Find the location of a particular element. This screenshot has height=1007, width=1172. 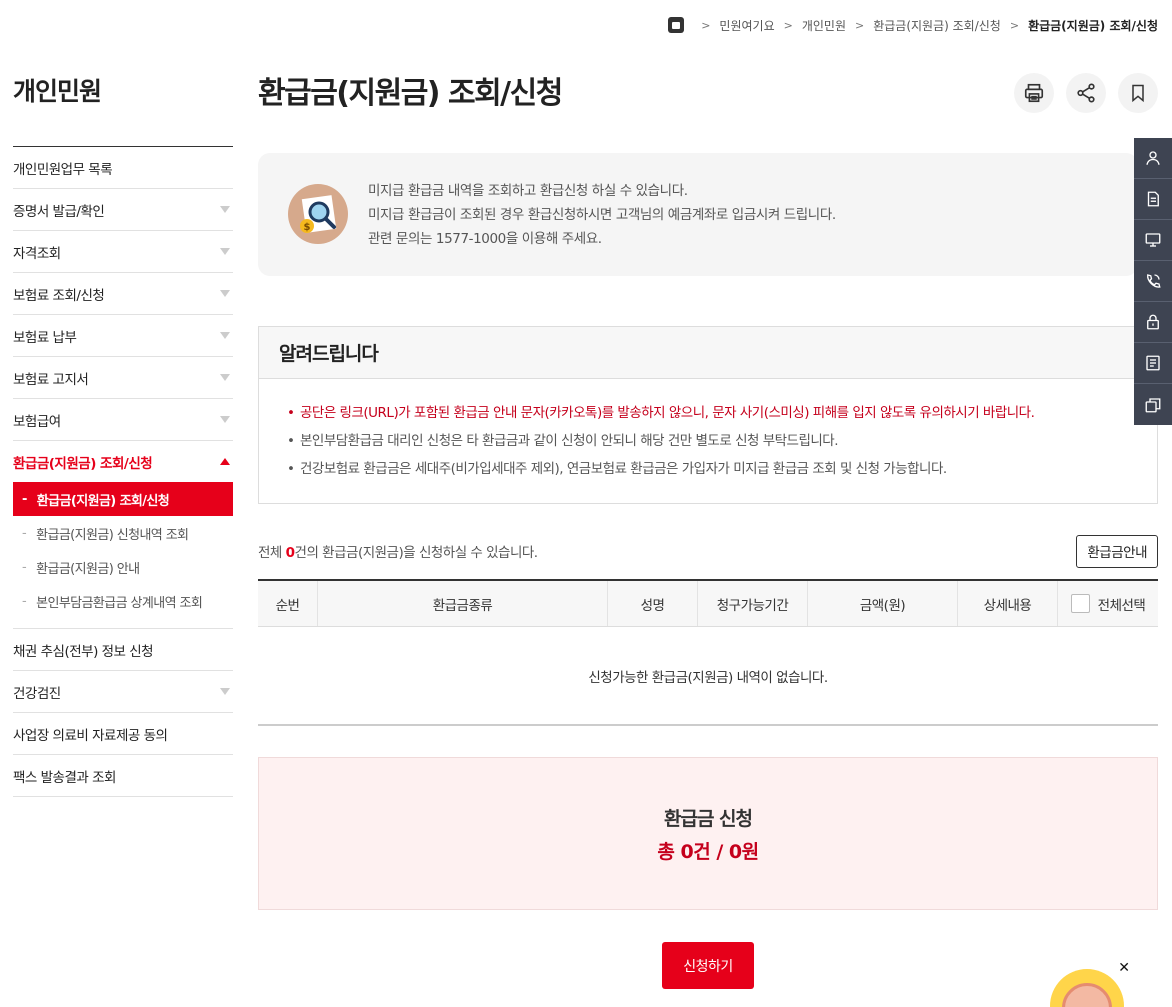

sidebar-item-label: 보험급여 is located at coordinates (37, 421).